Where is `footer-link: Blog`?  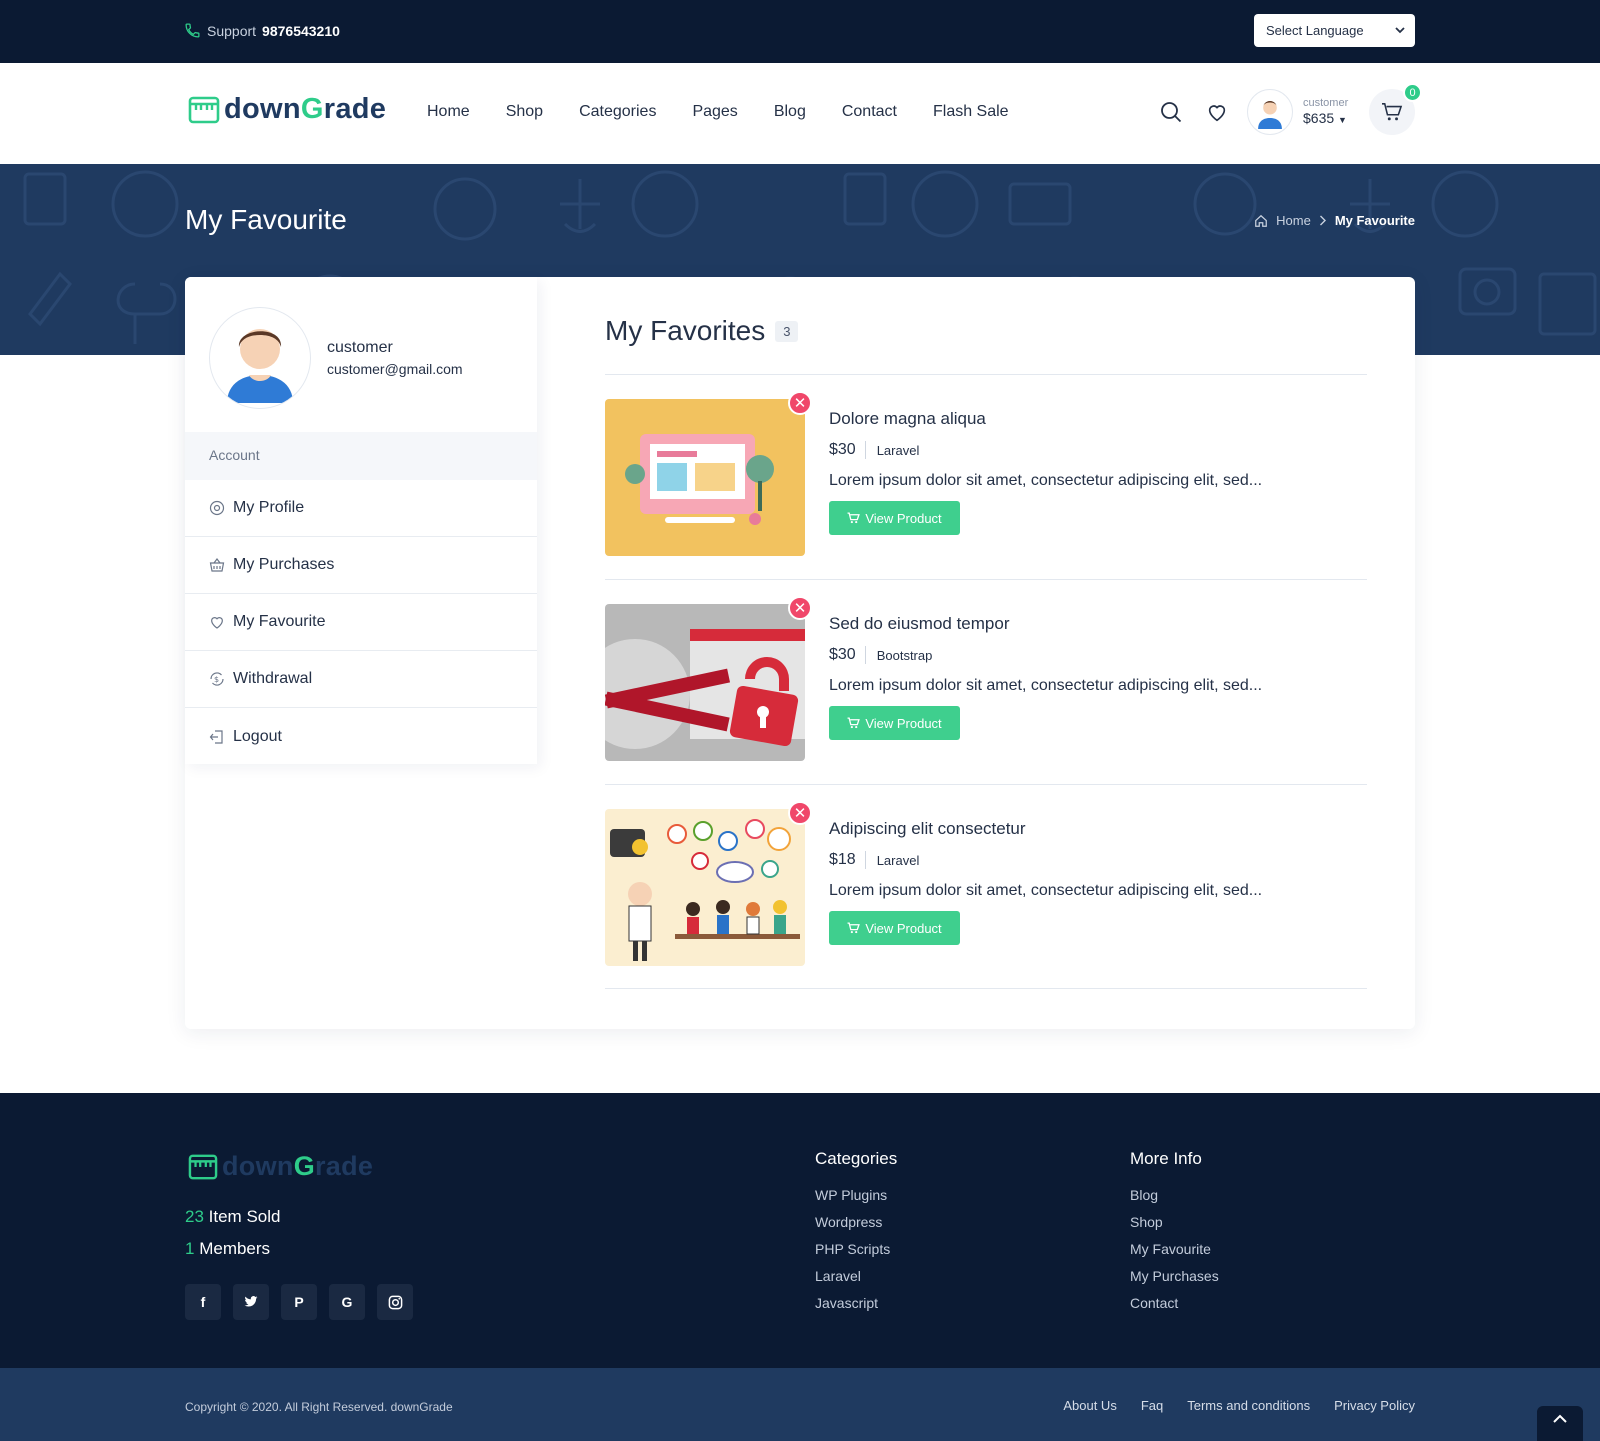 footer-link: Blog is located at coordinates (1174, 1195).